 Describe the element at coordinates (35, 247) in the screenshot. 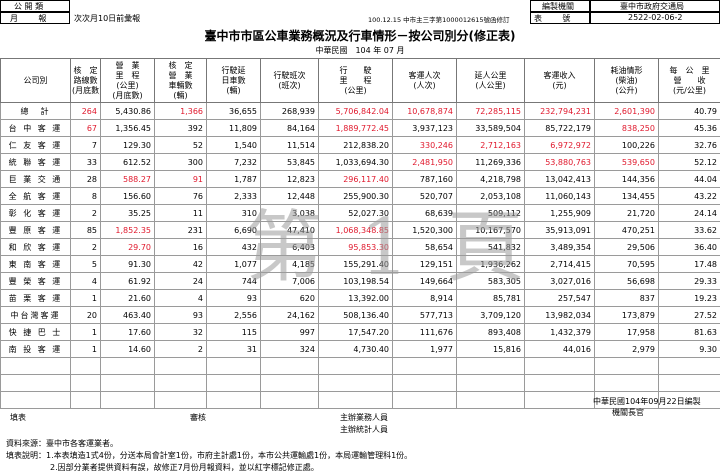

I see `company-name: 和 欣 客 運` at that location.